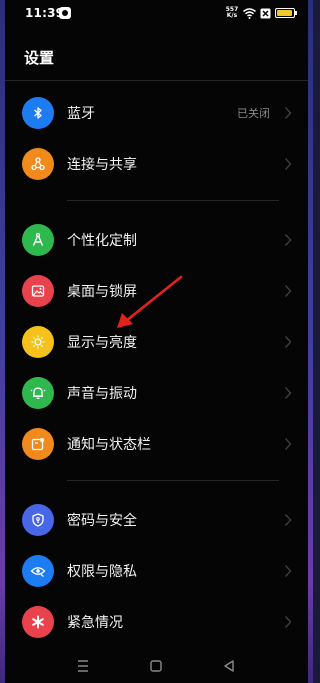 The width and height of the screenshot is (320, 683). Describe the element at coordinates (156, 240) in the screenshot. I see `setting-item-personalization: 个性化定制` at that location.